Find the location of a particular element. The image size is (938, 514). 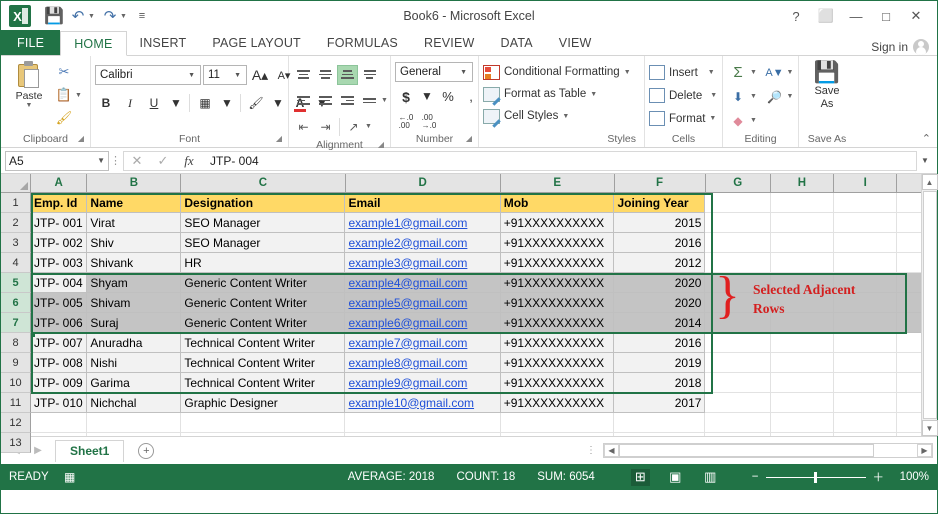

vertical-scrollbar: ▲ ▼ is located at coordinates (929, 305).